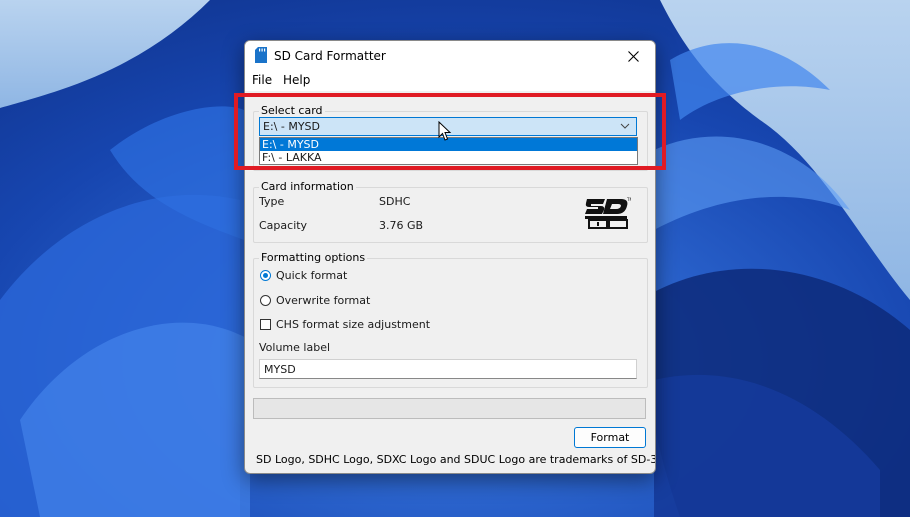 This screenshot has width=910, height=517. What do you see at coordinates (283, 225) in the screenshot?
I see `capacity-label: Capacity` at bounding box center [283, 225].